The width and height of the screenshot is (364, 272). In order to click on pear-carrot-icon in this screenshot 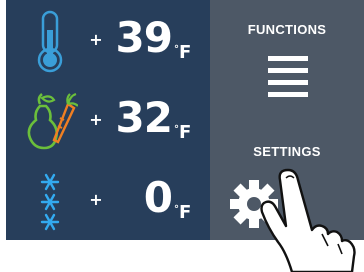, I will do `click(52, 121)`.